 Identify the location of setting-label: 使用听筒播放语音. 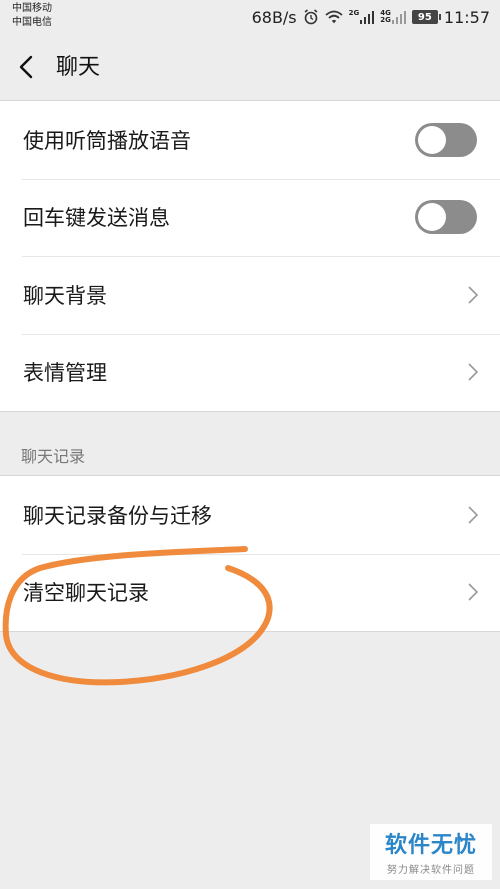
(107, 140).